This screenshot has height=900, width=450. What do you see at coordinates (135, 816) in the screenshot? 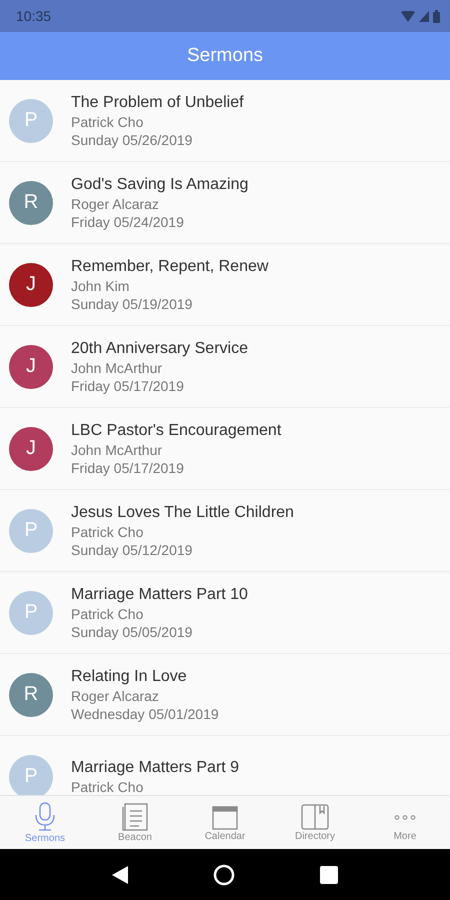
I see `document-icon` at bounding box center [135, 816].